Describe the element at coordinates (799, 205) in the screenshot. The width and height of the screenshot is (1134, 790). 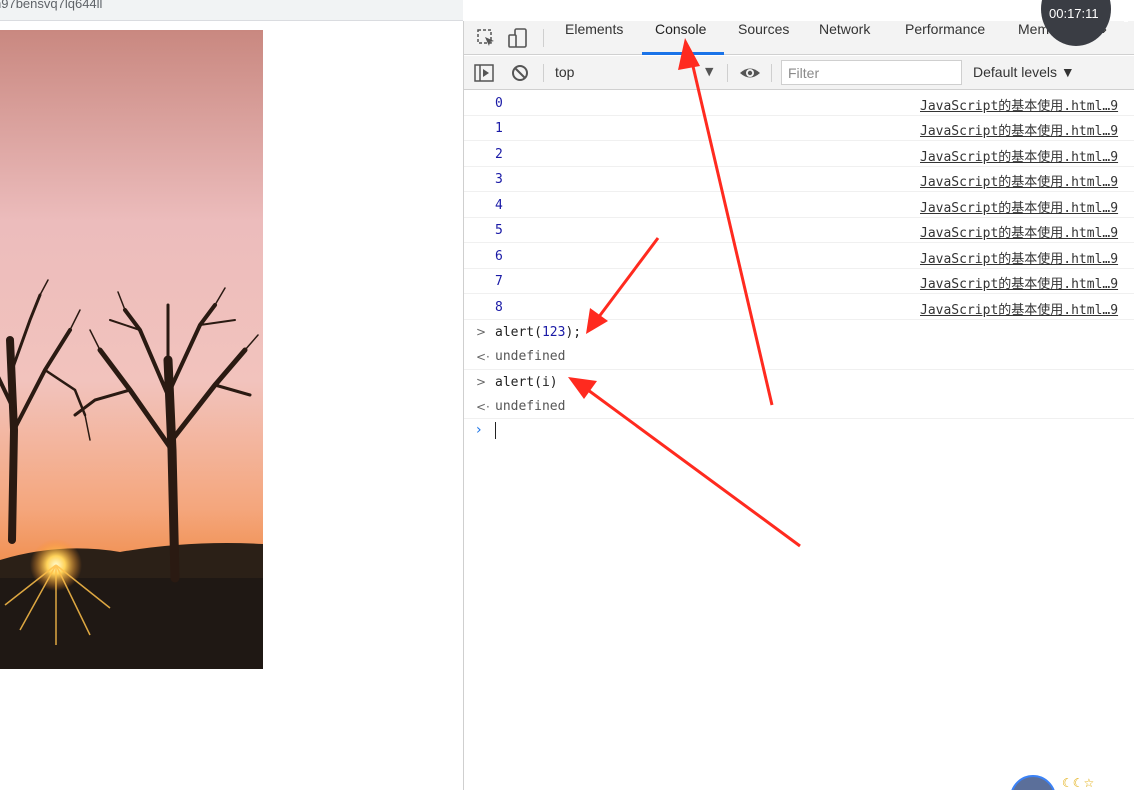
I see `console-log-row: 4 JavaScript的基本使用.html…9` at that location.